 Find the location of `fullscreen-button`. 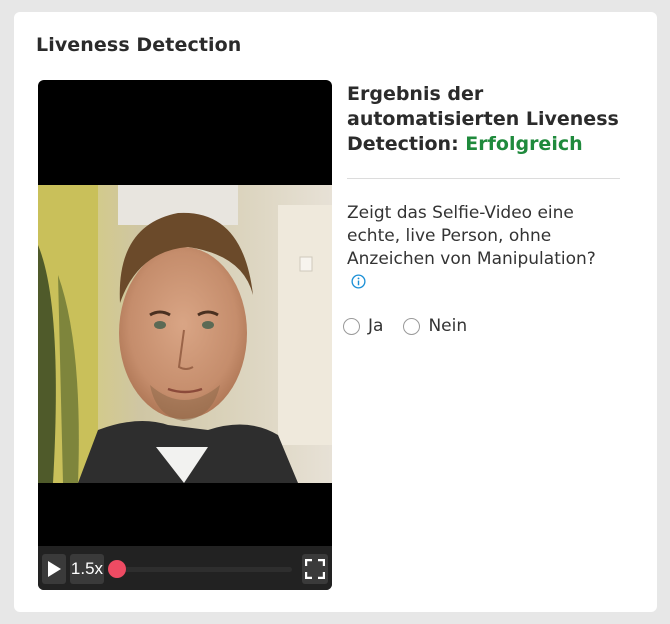

fullscreen-button is located at coordinates (315, 569).